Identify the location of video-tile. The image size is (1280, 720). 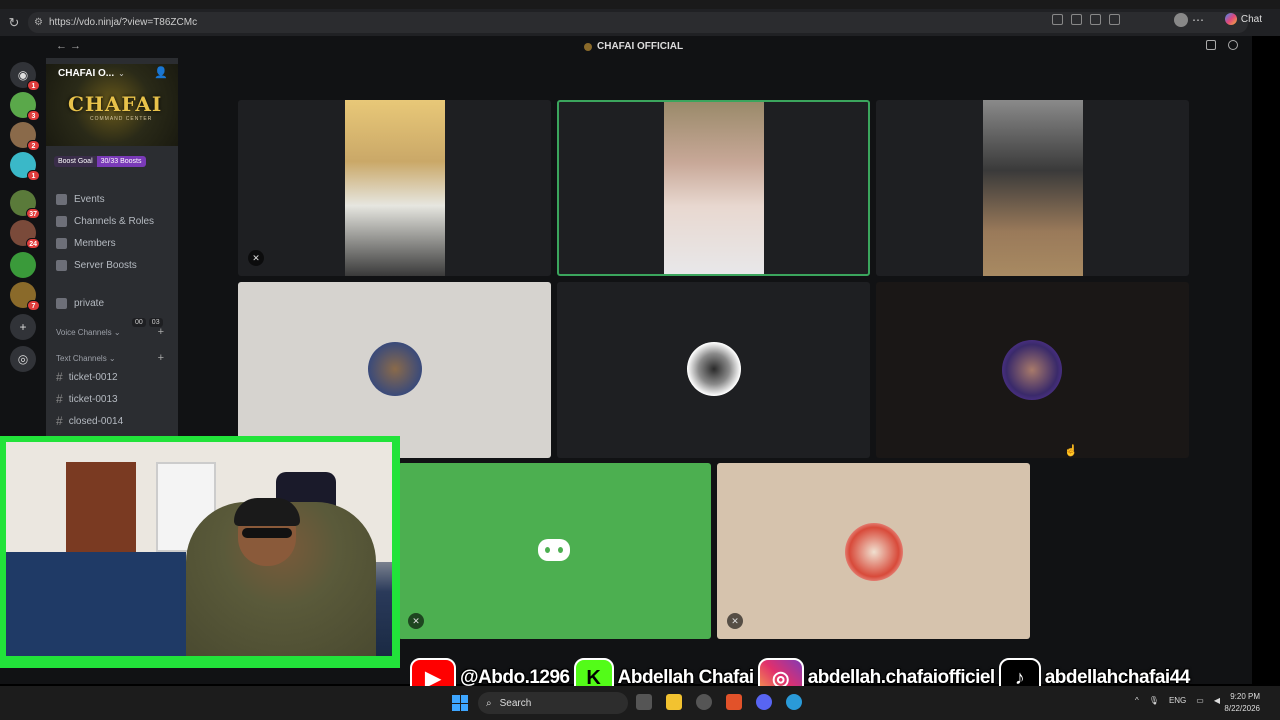
(1032, 188).